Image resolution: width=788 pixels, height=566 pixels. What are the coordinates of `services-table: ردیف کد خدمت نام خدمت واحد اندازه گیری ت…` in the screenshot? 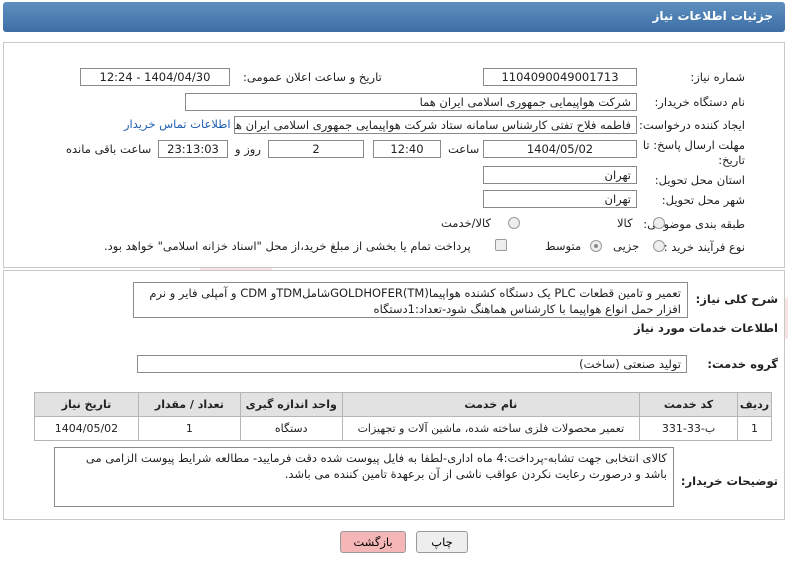 It's located at (403, 416).